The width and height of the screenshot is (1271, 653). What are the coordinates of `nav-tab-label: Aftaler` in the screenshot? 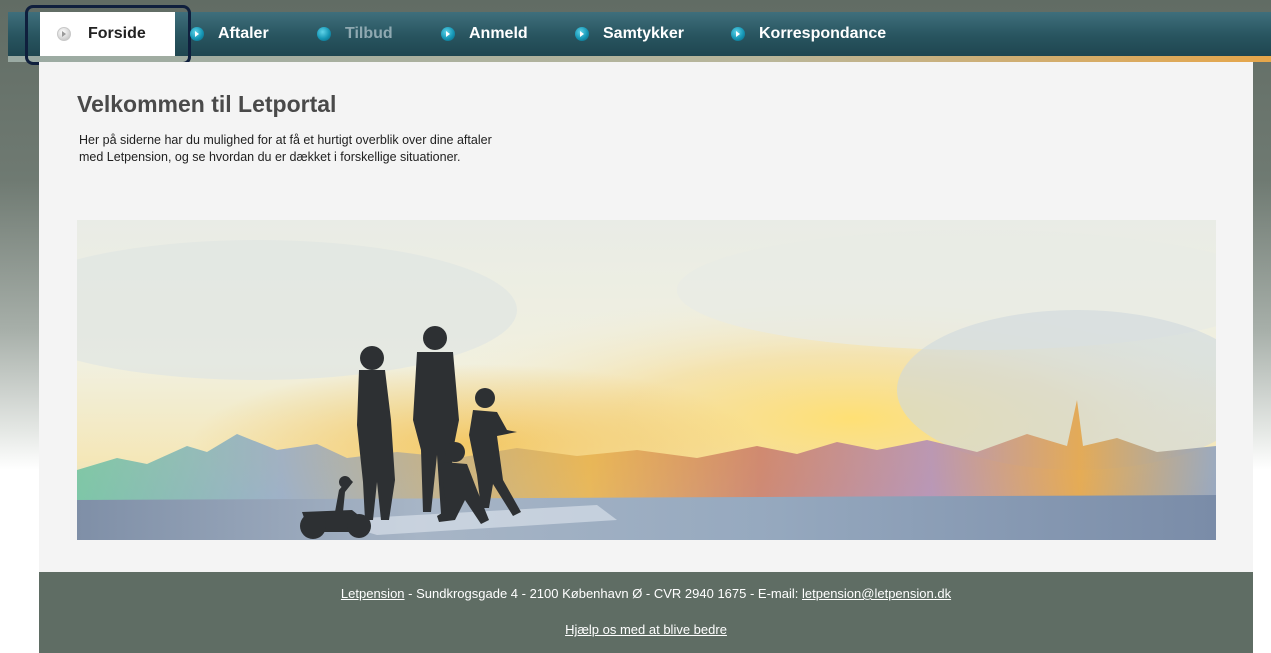 It's located at (243, 33).